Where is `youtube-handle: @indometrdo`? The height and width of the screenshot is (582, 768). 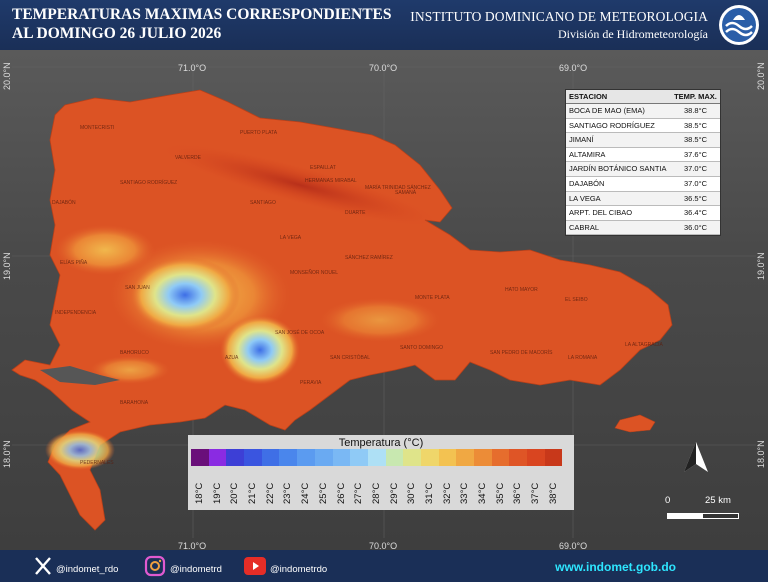 youtube-handle: @indometrdo is located at coordinates (298, 569).